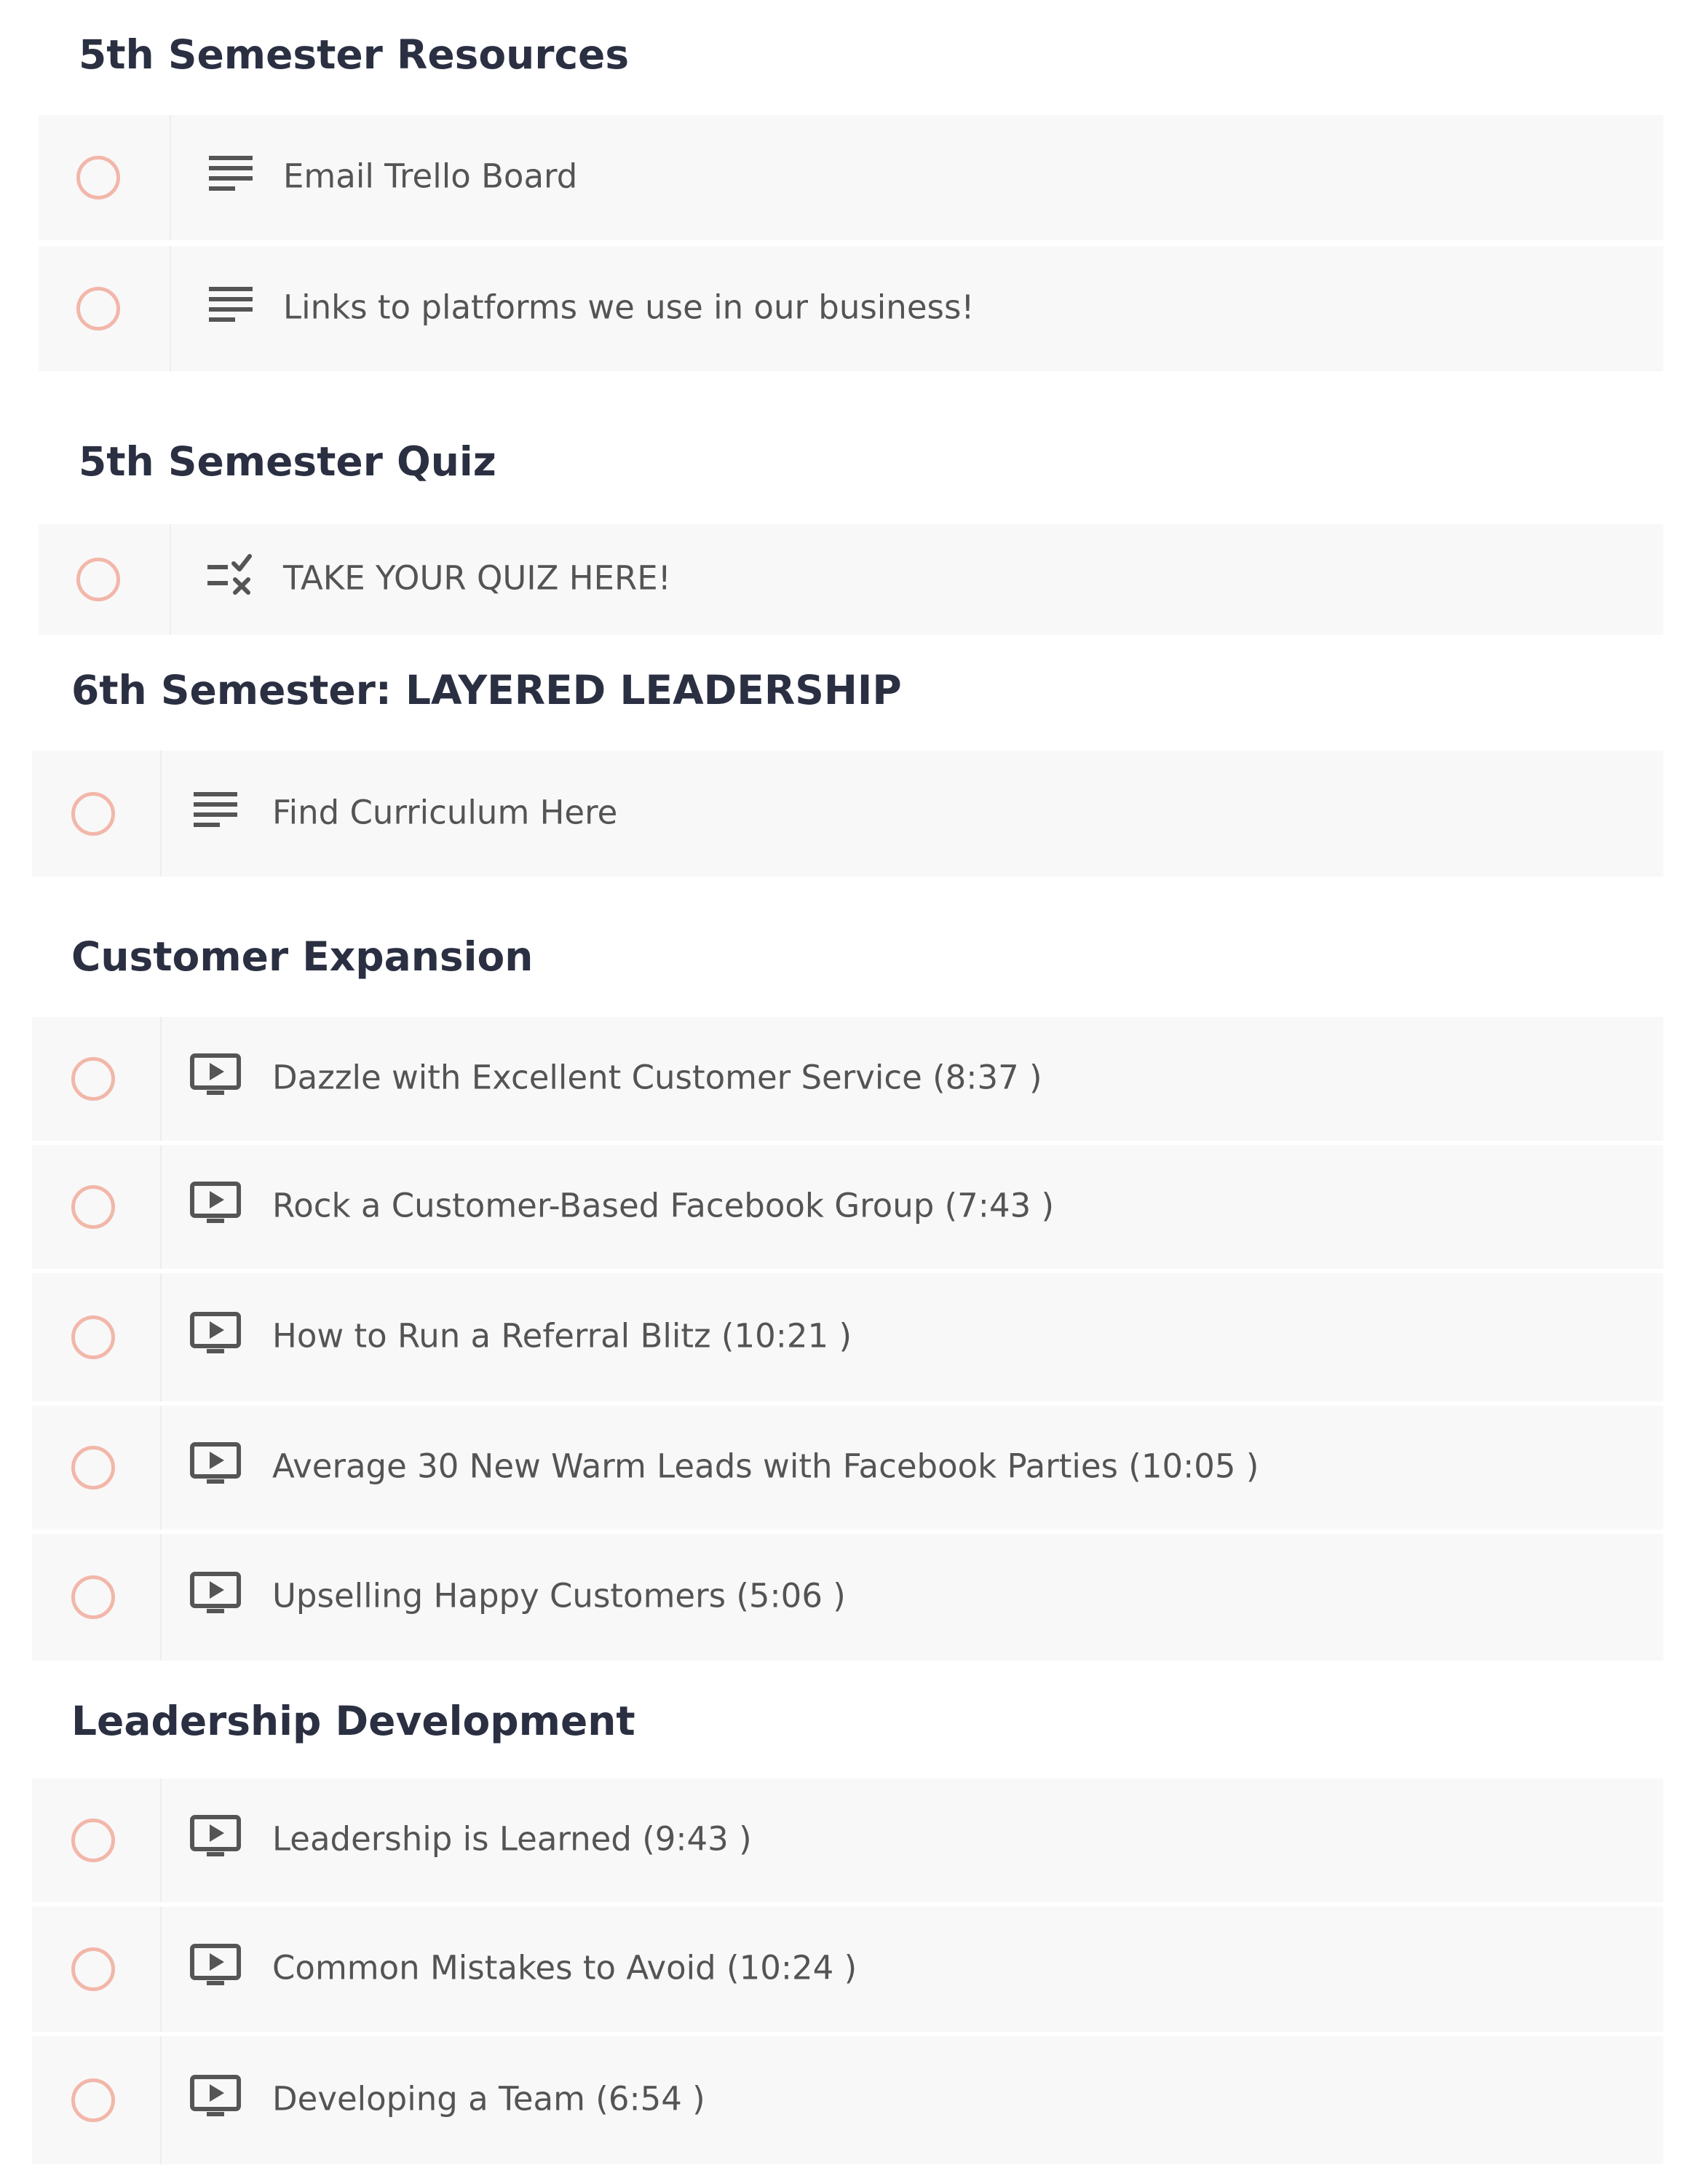 The image size is (1688, 2184). I want to click on lesson-row: TAKE YOUR QUIZ HERE!, so click(851, 579).